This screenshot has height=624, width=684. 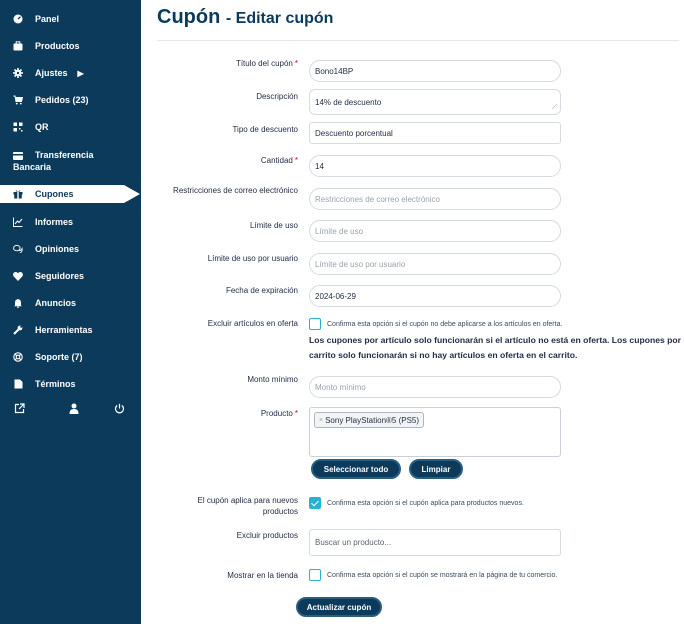 I want to click on actualizar-cupon-button: Actualizar cupón, so click(x=339, y=607).